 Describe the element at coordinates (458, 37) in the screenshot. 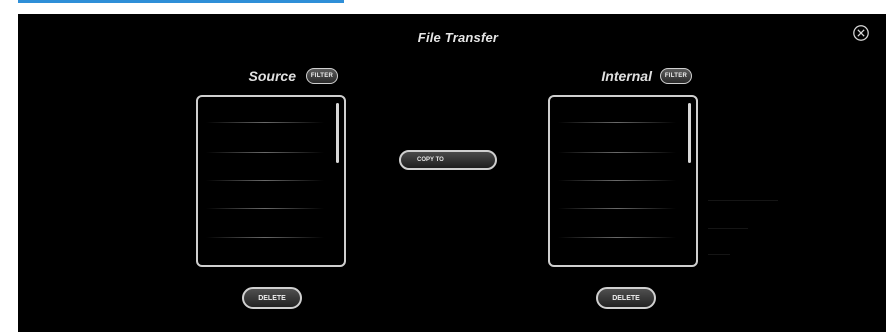

I see `window-title: File Transfer` at that location.